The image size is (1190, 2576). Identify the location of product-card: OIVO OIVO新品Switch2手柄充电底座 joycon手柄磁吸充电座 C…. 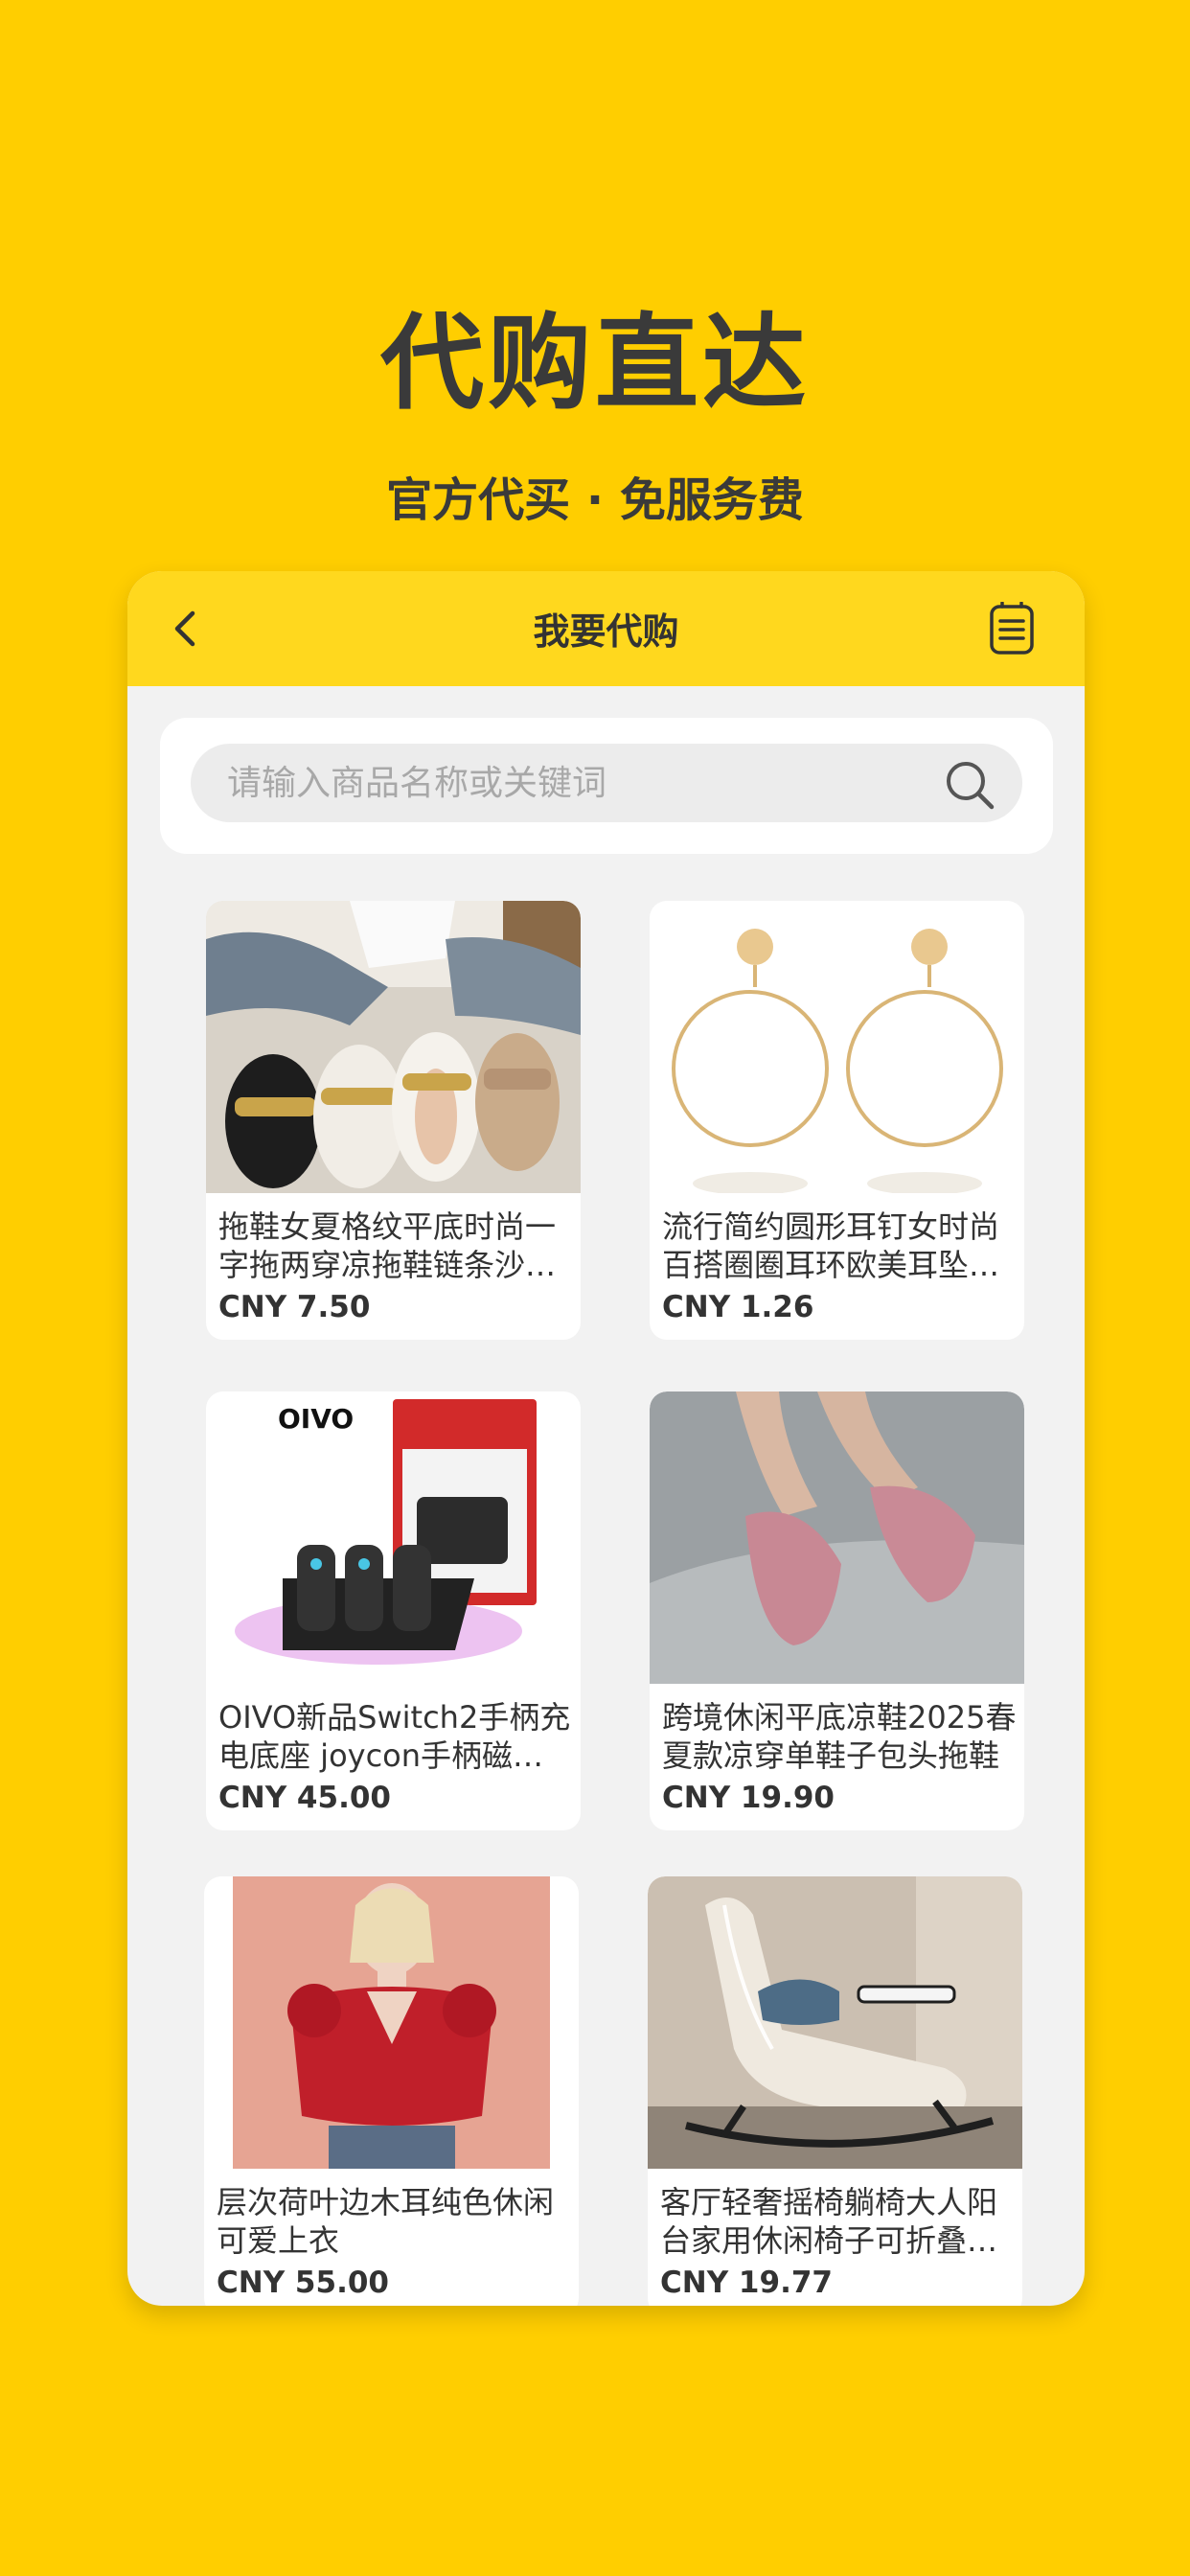
(394, 1611).